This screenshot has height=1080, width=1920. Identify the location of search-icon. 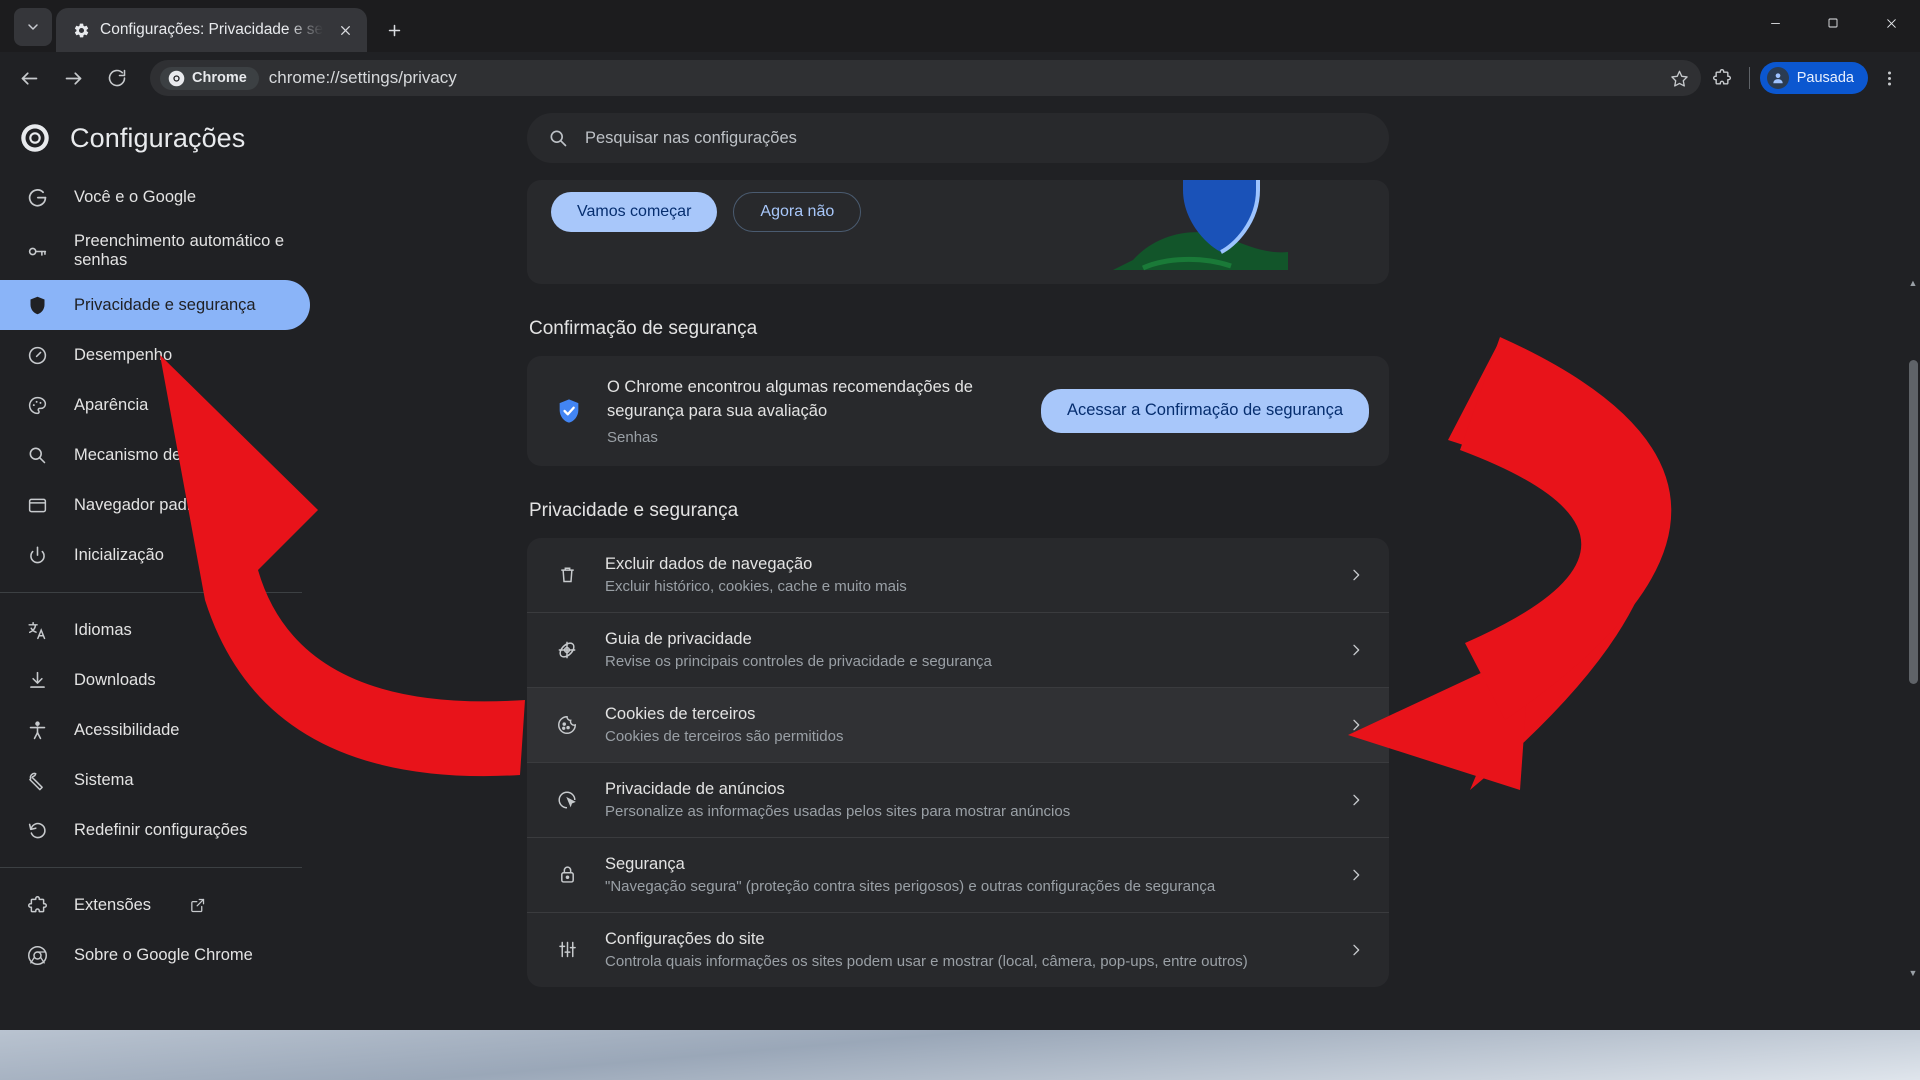
(558, 138).